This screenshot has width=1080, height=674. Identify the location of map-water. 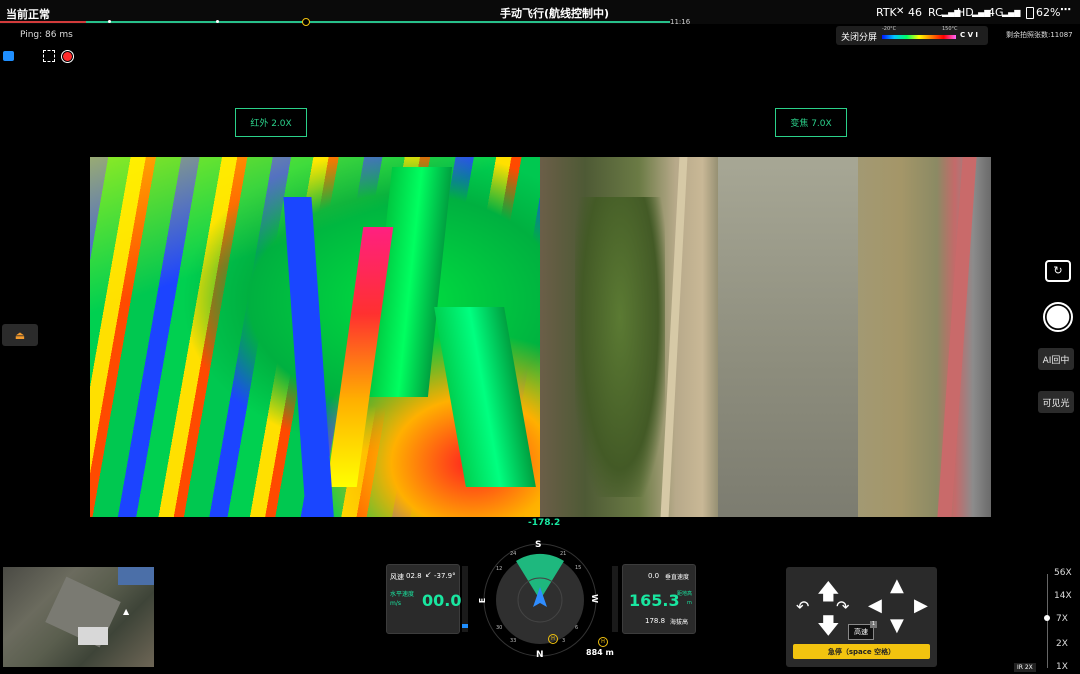
(136, 576).